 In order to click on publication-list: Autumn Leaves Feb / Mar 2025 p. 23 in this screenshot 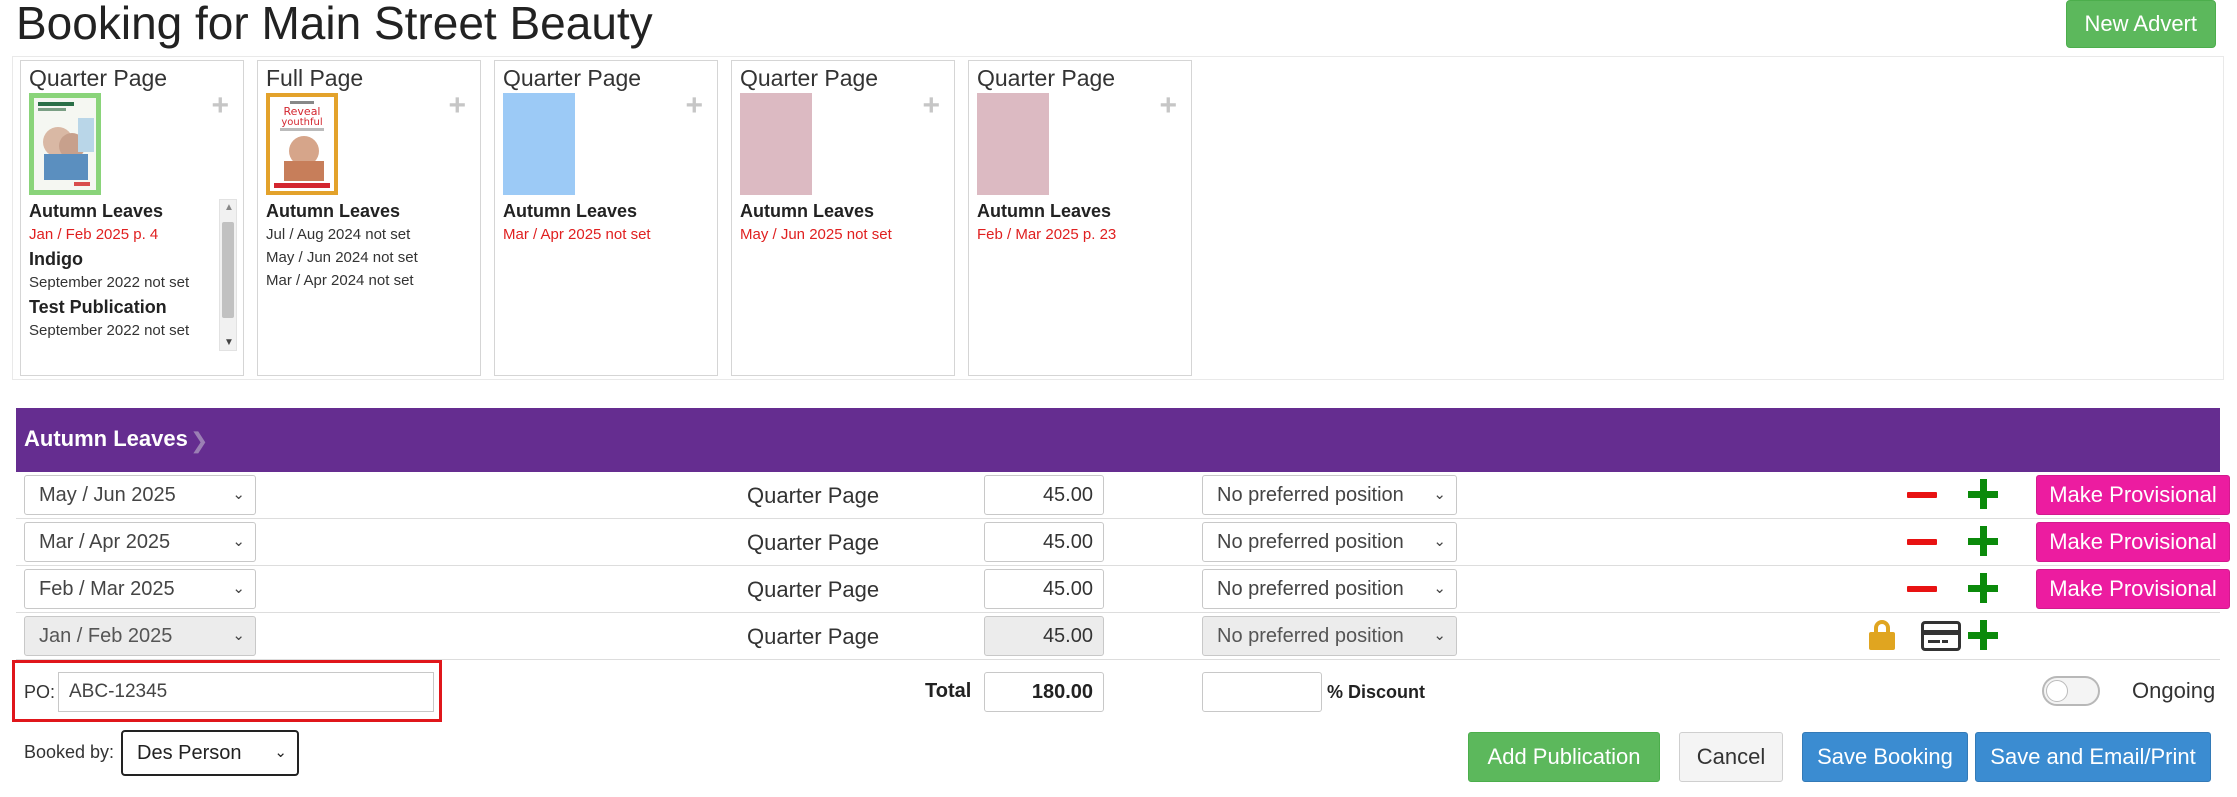, I will do `click(1081, 274)`.